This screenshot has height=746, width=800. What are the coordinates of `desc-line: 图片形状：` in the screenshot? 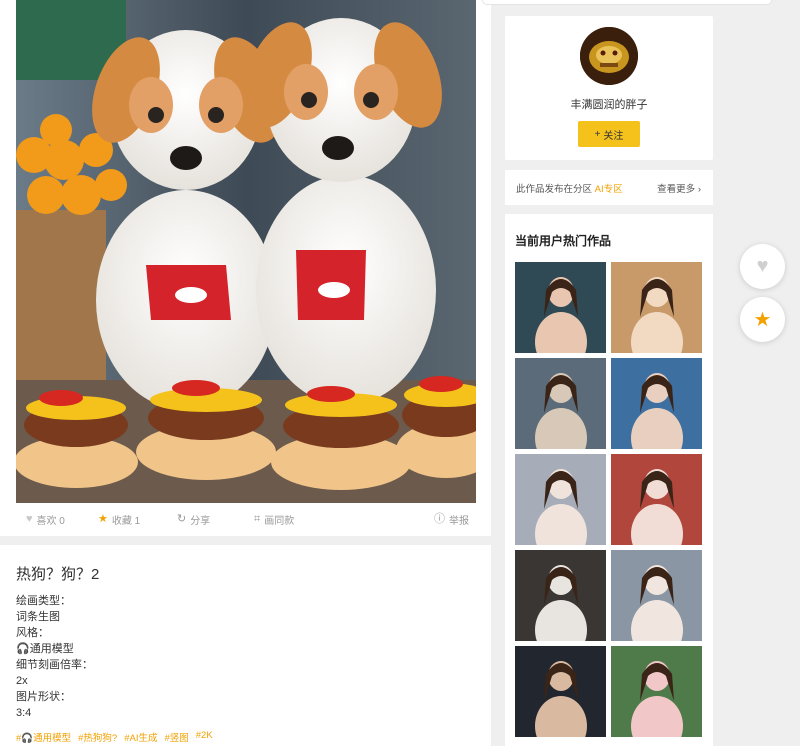 It's located at (43, 697).